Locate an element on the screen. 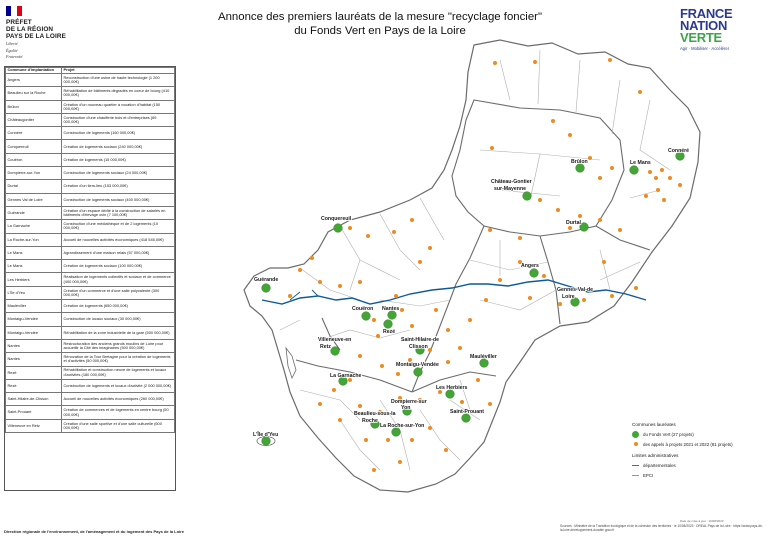  cell-commune: La Roche-sur-Yon is located at coordinates (33, 239).